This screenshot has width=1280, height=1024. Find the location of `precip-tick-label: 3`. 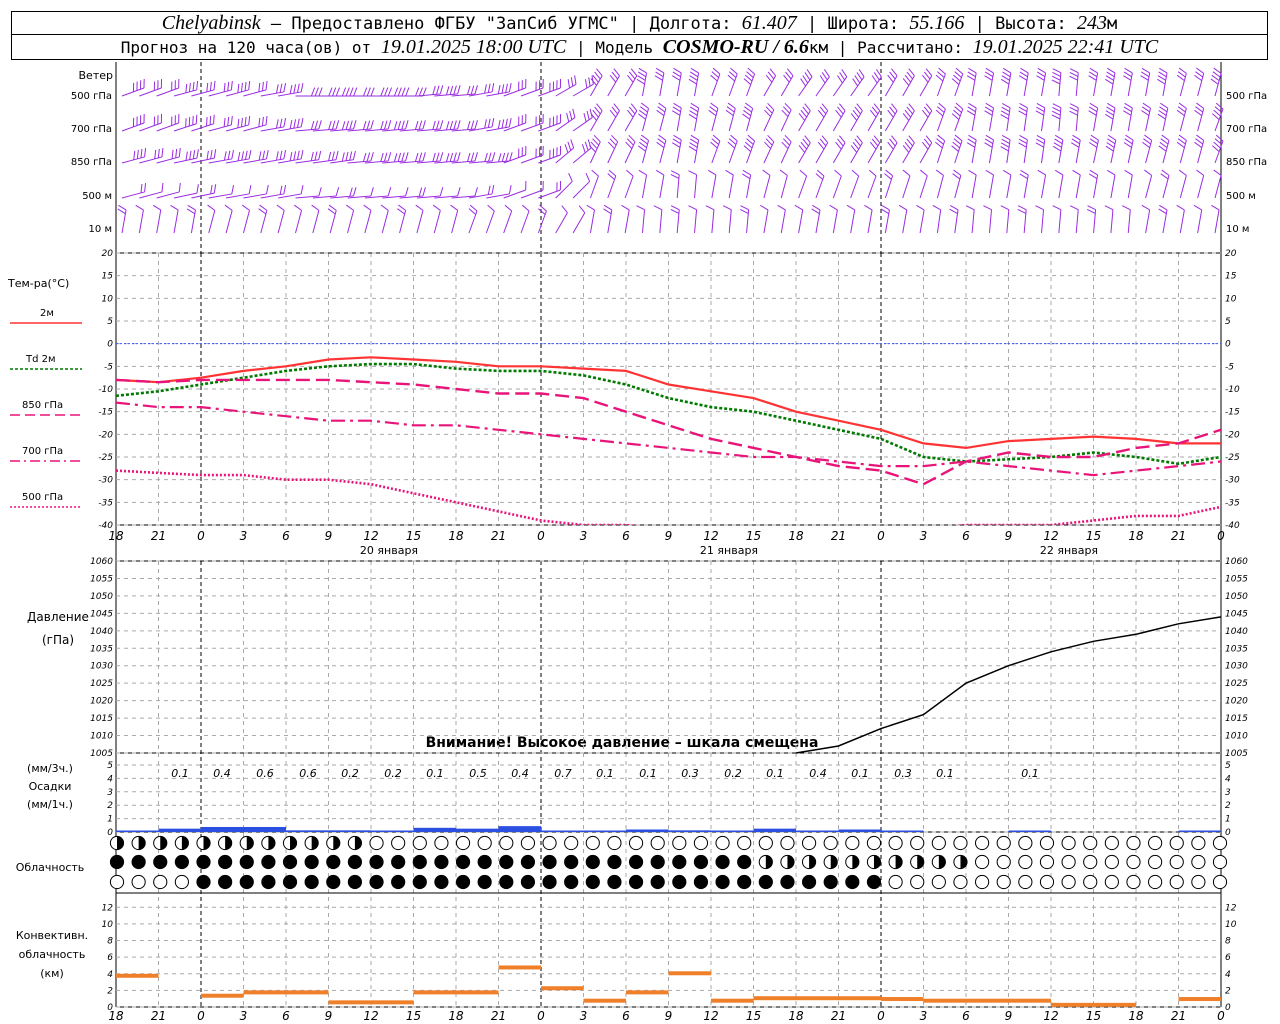

precip-tick-label: 3 is located at coordinates (110, 793).